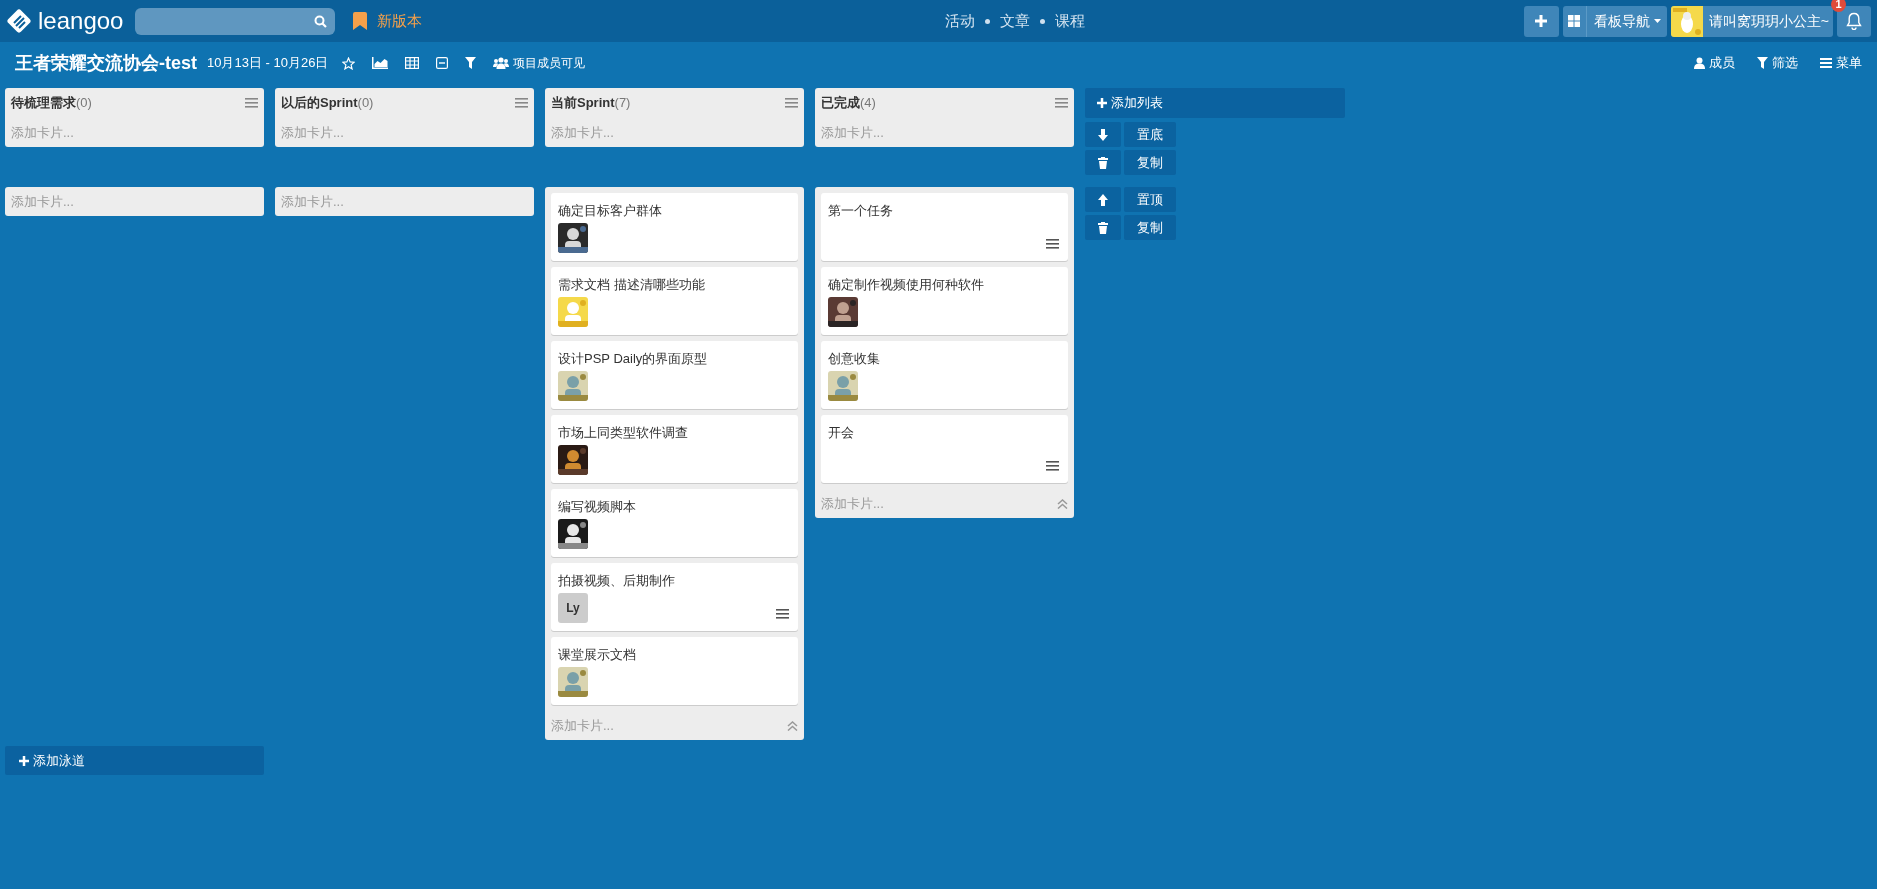  I want to click on card-title: 确定制作视频使用何种软件, so click(906, 285).